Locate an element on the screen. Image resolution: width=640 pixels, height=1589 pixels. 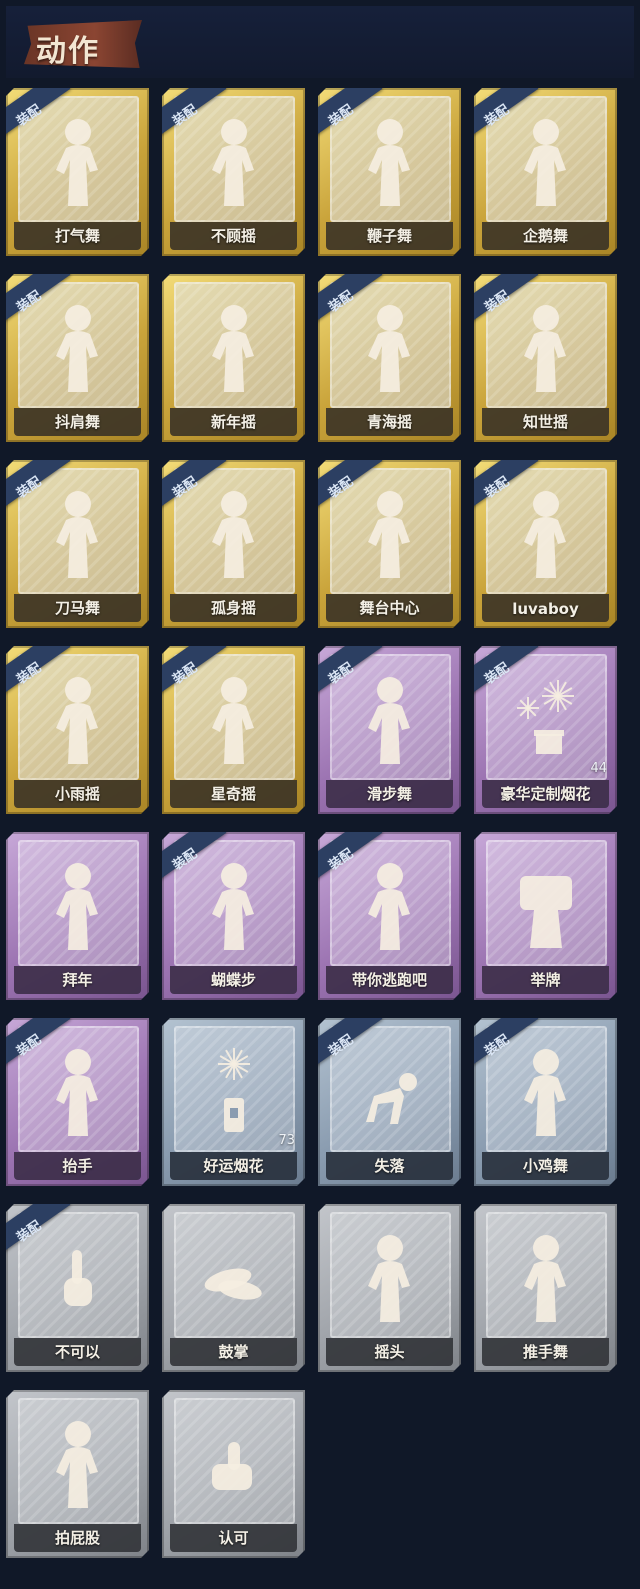
action-card: 蝴蝶步 装配 is located at coordinates (233, 916).